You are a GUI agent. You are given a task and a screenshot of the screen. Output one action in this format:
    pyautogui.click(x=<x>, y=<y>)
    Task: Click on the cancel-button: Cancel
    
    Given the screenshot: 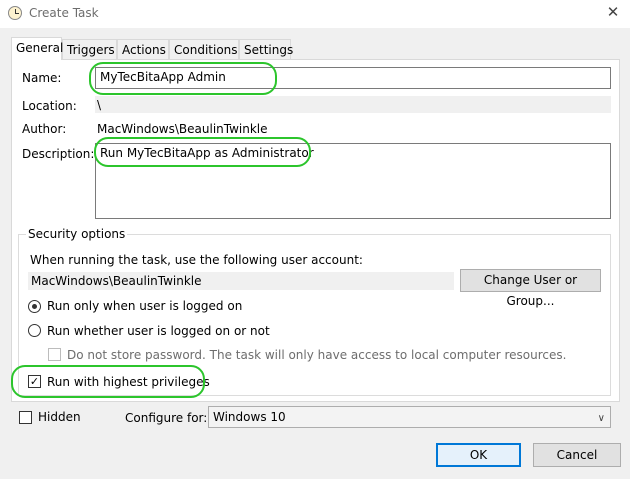 What is the action you would take?
    pyautogui.click(x=577, y=455)
    